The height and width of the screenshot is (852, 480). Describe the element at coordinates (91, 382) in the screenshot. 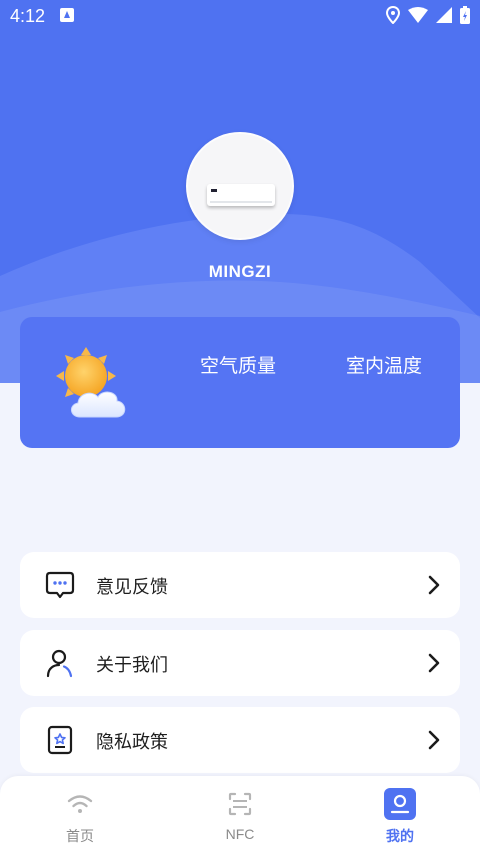

I see `sun-cloud-icon` at that location.